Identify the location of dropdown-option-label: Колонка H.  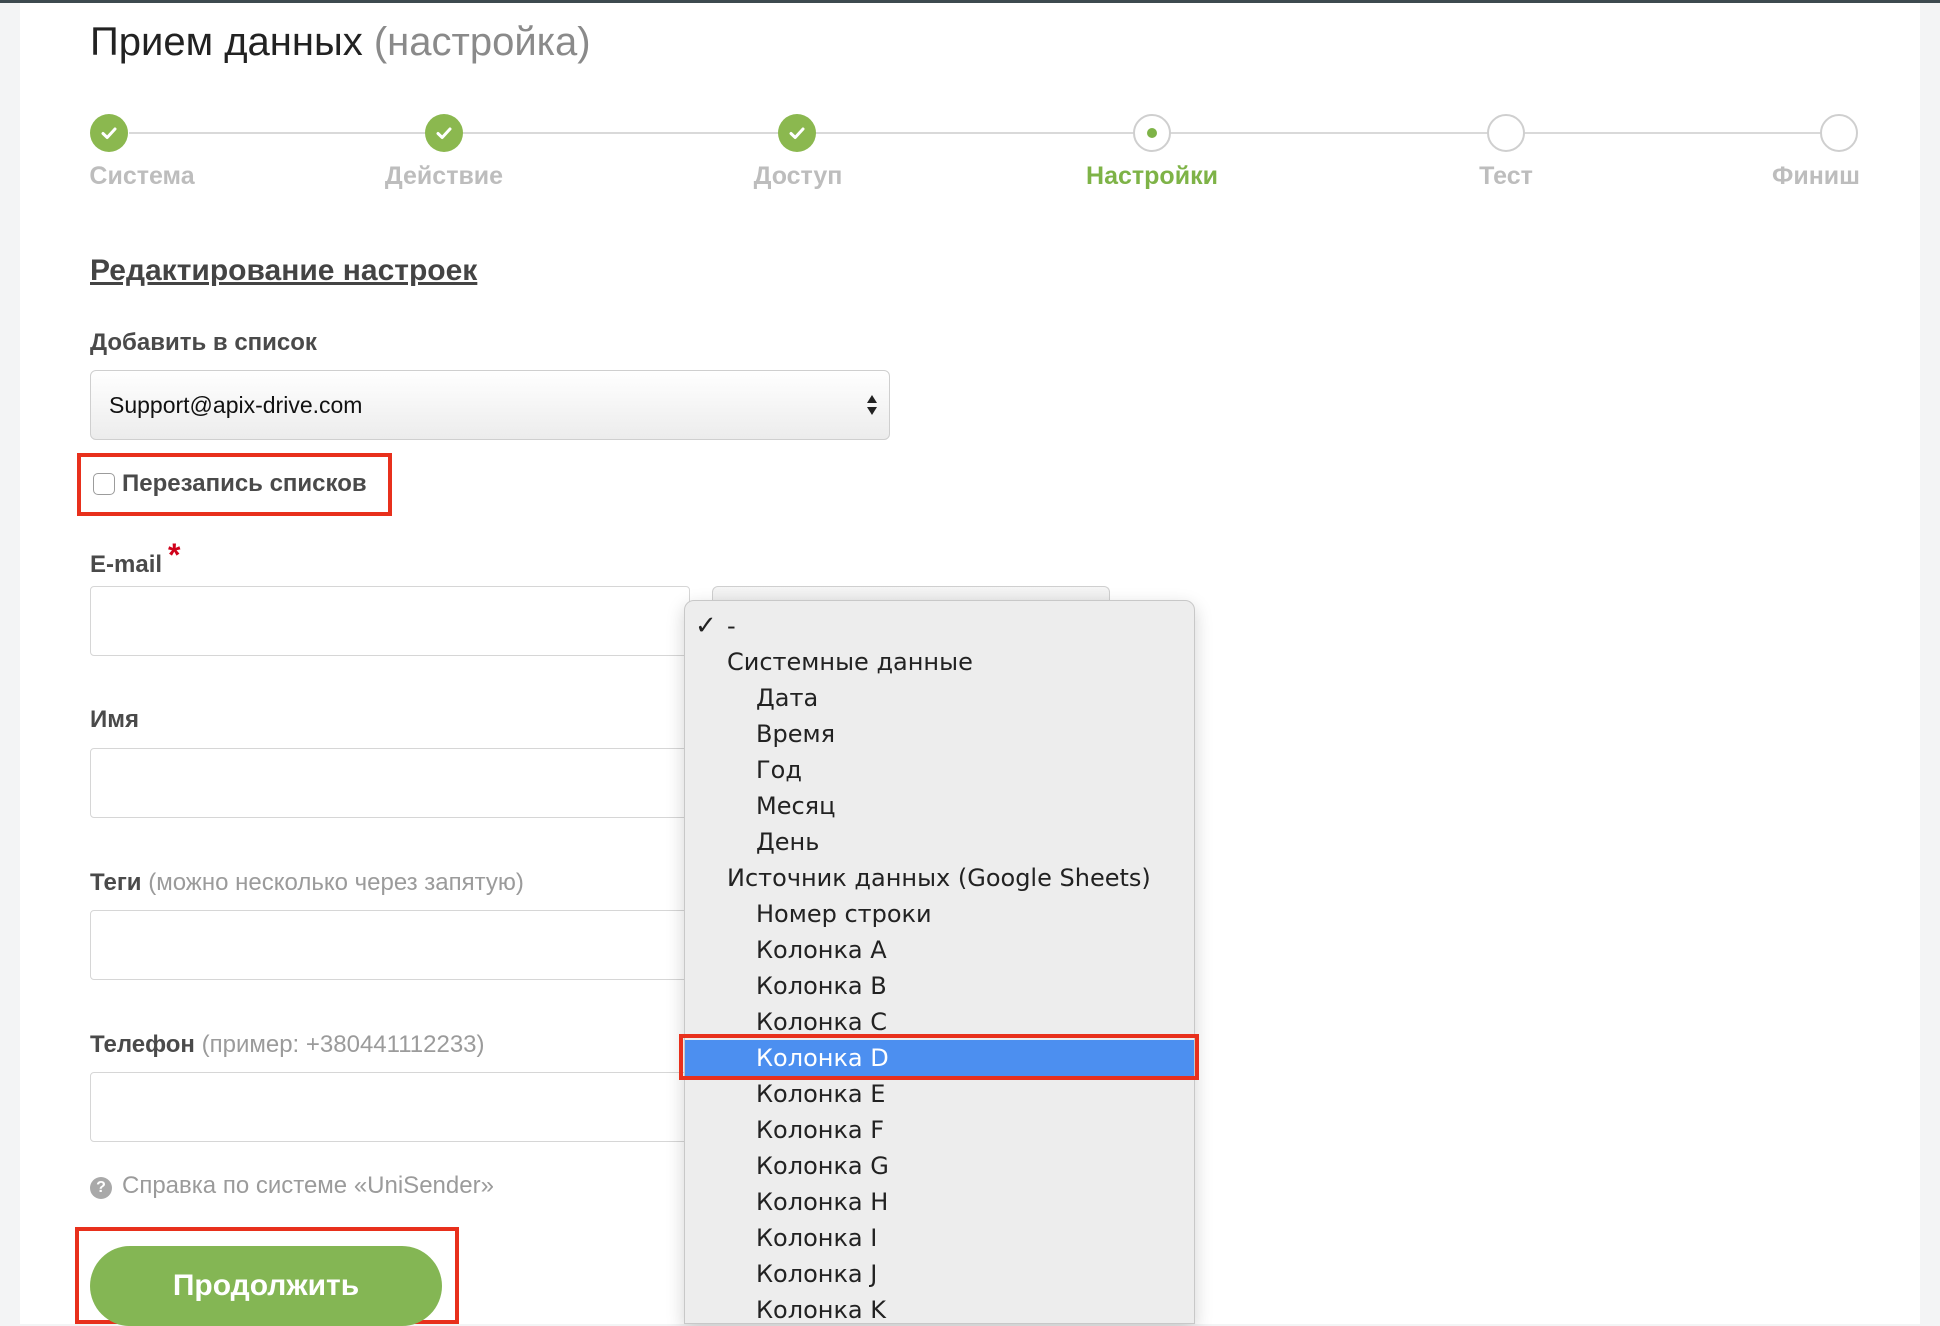
(822, 1202).